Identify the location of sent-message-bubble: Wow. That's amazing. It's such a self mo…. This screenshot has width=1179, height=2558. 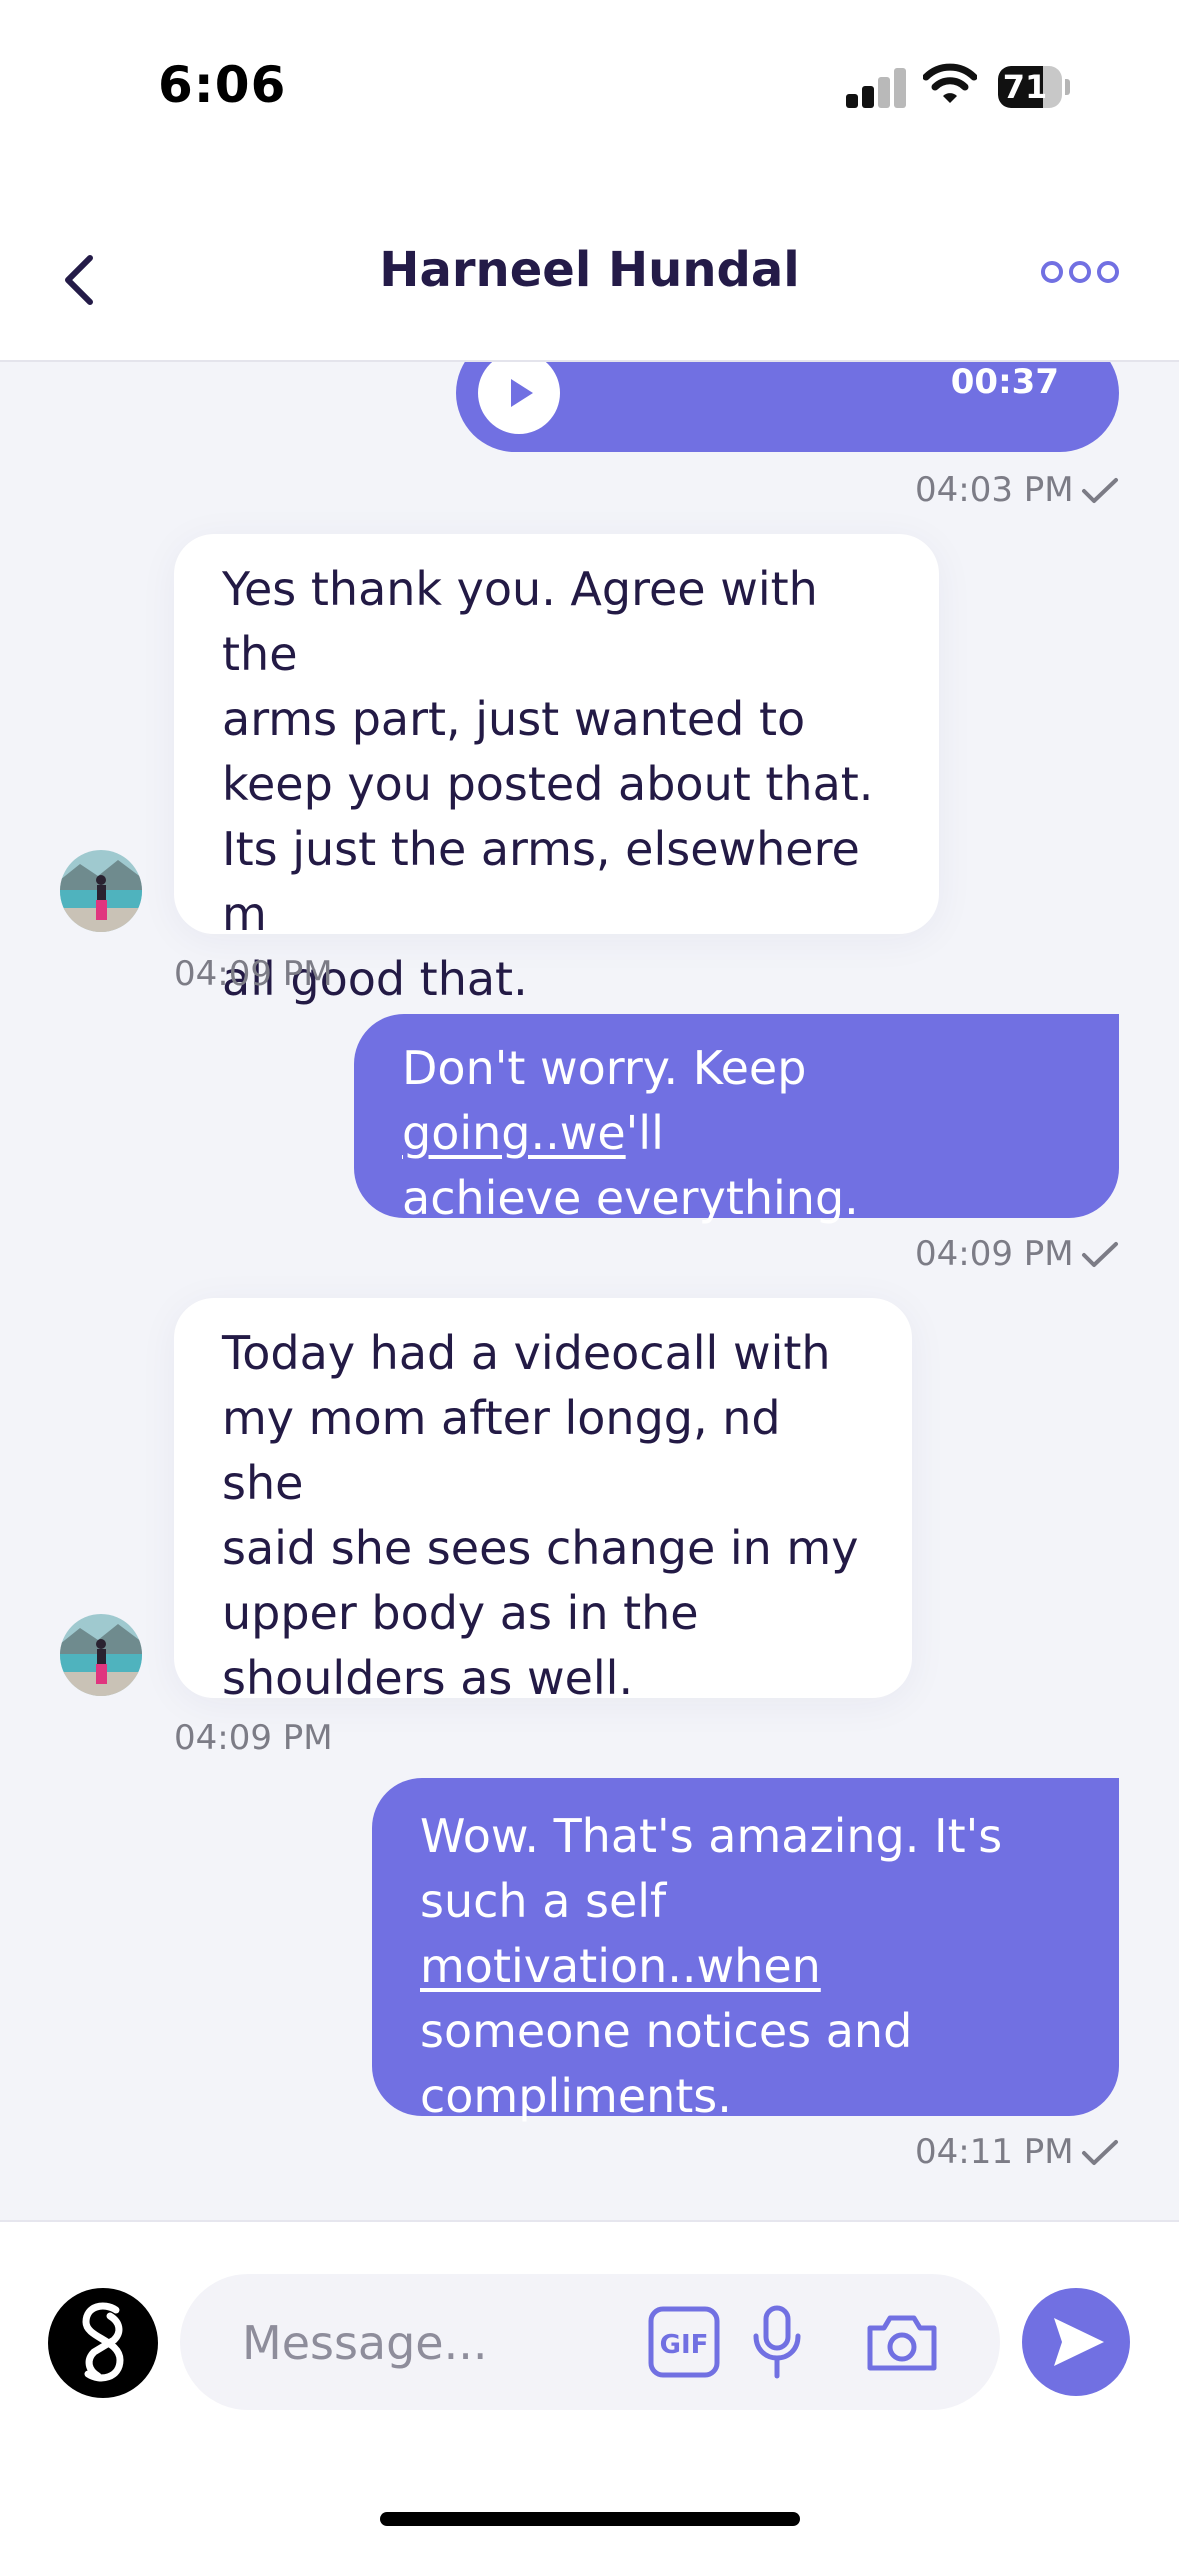
(745, 1950).